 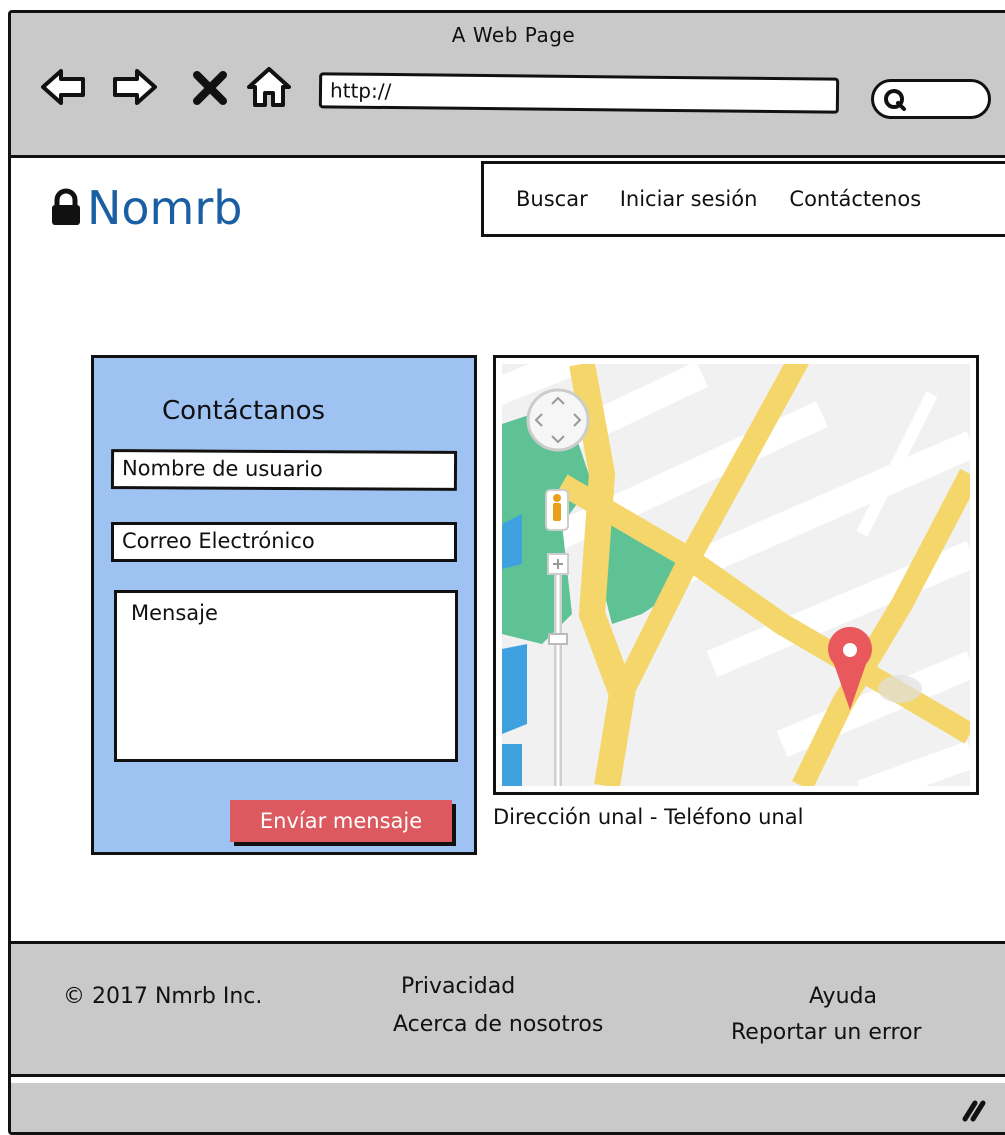 I want to click on footer-link-about: Acerca de nosotros, so click(x=498, y=1024).